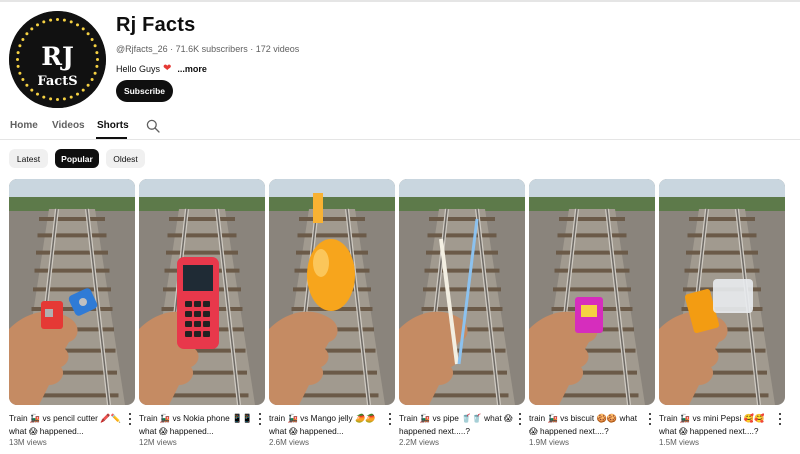 The image size is (800, 454). I want to click on thumbnail-image-nokia-phone, so click(202, 292).